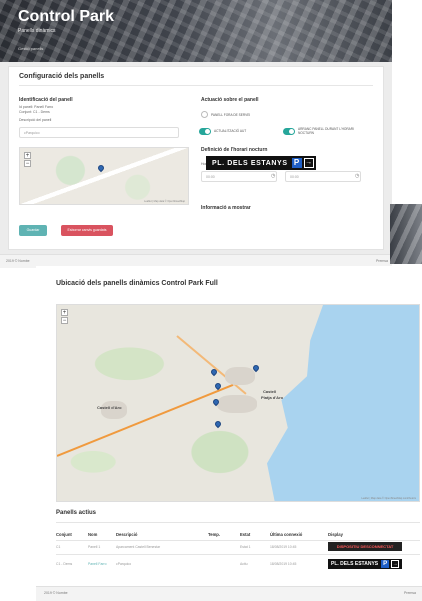 The image size is (422, 601). What do you see at coordinates (104, 176) in the screenshot?
I see `panel-map: + − Leaflet | Map data © OpenStreetMap` at bounding box center [104, 176].